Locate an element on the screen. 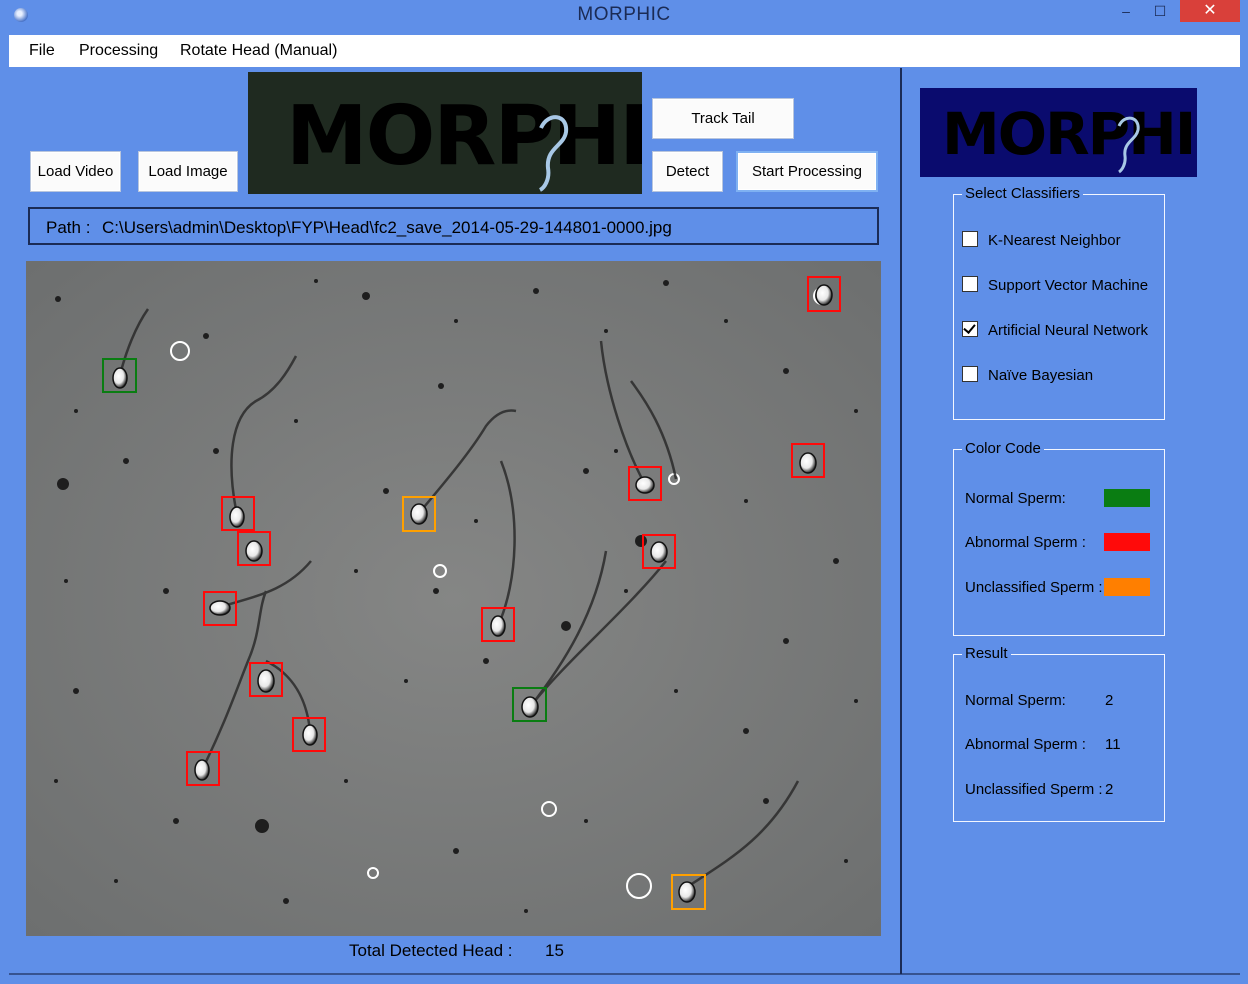  color-unclassified-swatch is located at coordinates (1127, 587).